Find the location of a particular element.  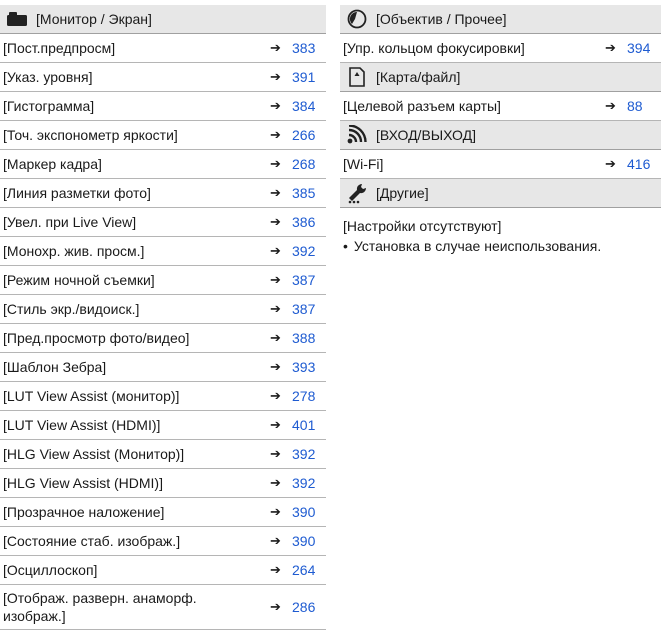

item-label: [Точ. экспонометр яркости] is located at coordinates (90, 135).